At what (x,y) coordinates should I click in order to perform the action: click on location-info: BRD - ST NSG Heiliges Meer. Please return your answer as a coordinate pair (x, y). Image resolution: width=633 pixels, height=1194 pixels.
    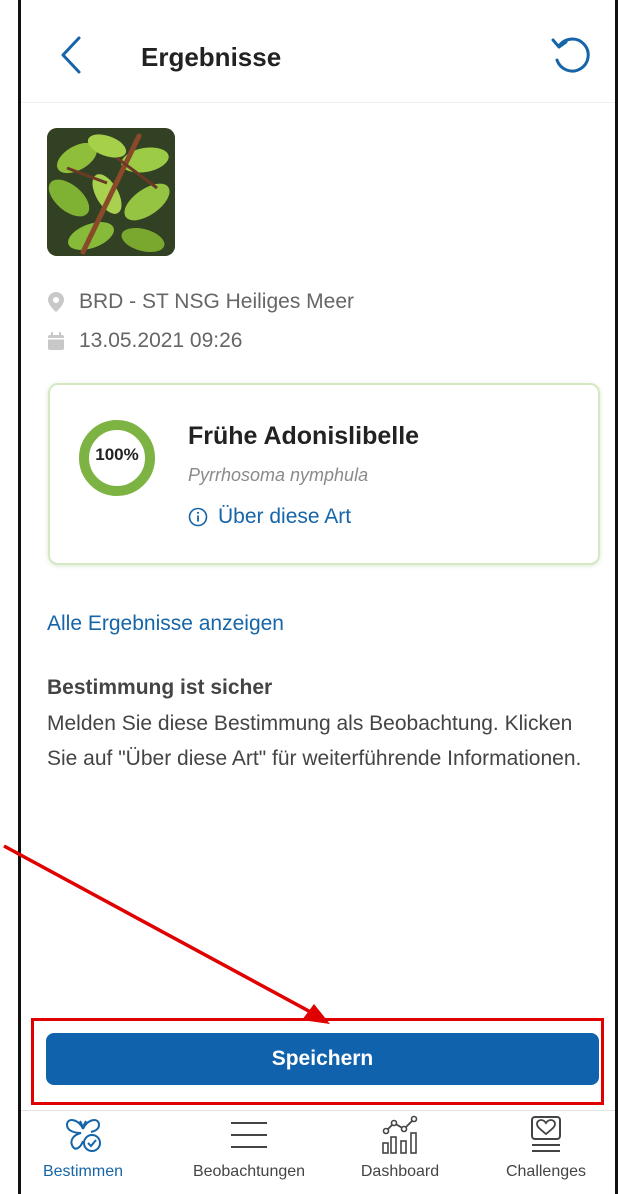
    Looking at the image, I should click on (200, 302).